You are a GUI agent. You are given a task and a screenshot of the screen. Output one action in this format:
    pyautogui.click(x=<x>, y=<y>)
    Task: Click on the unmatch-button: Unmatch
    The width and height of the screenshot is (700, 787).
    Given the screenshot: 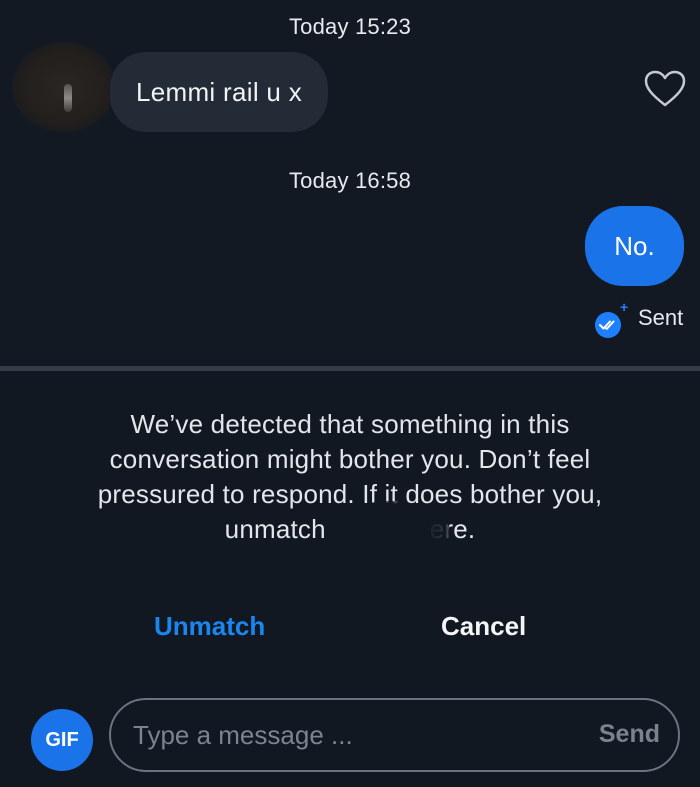 What is the action you would take?
    pyautogui.click(x=209, y=626)
    